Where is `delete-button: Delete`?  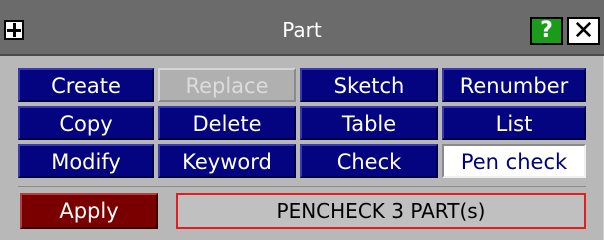
delete-button: Delete is located at coordinates (227, 123).